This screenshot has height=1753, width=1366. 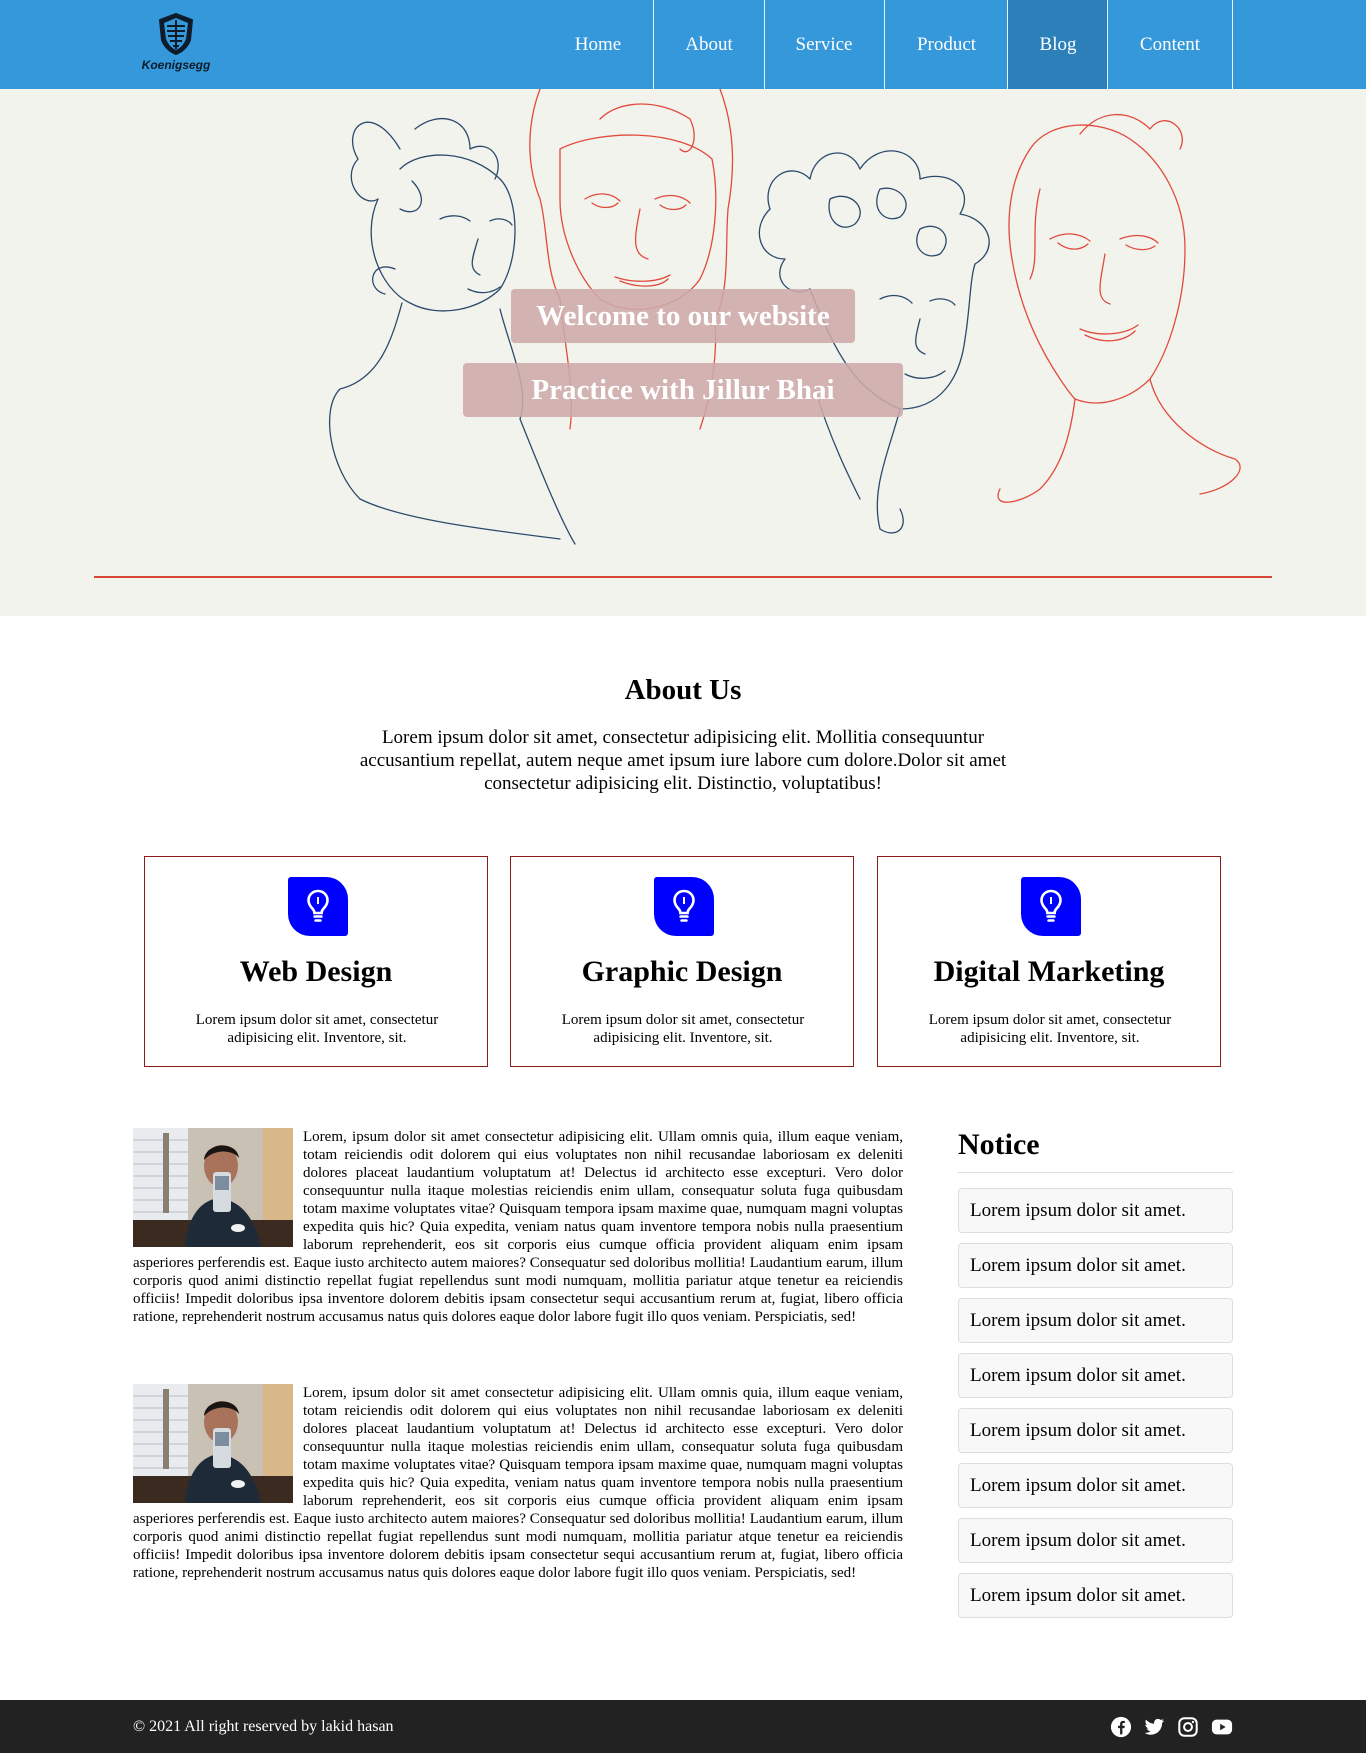 I want to click on nav-blog: Blog, so click(x=1058, y=44).